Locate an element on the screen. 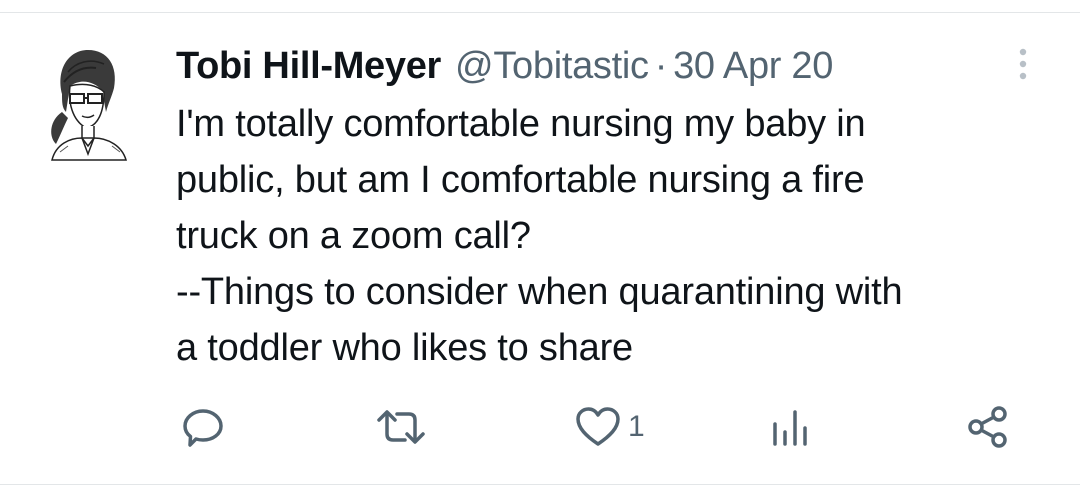 This screenshot has height=499, width=1080. views-button is located at coordinates (791, 427).